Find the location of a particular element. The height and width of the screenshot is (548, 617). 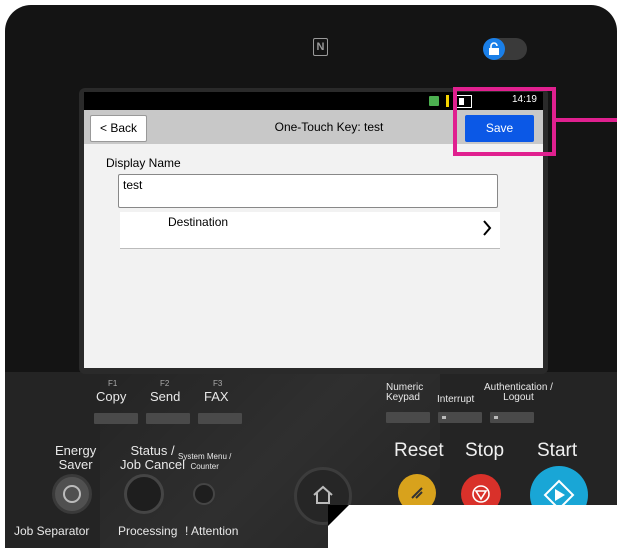

auth-led is located at coordinates (496, 417).